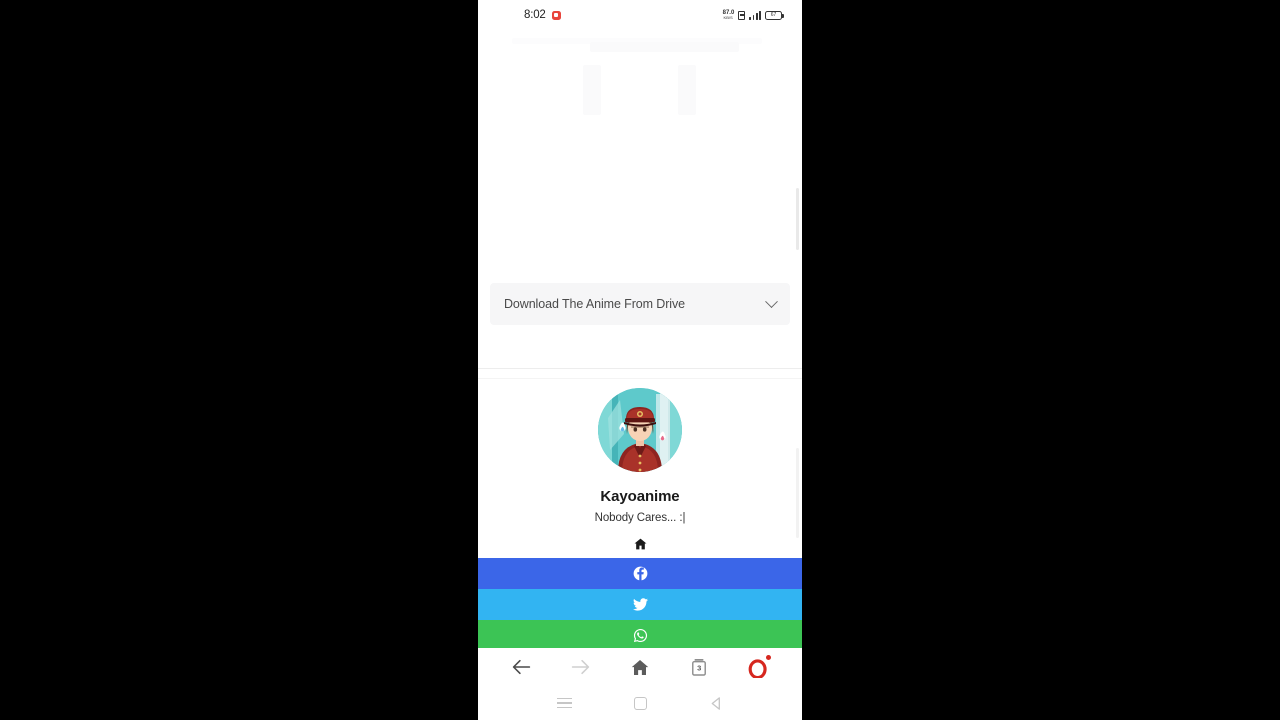  Describe the element at coordinates (640, 15) in the screenshot. I see `android-status-bar: 8:02 87.0 KB/S 67` at that location.